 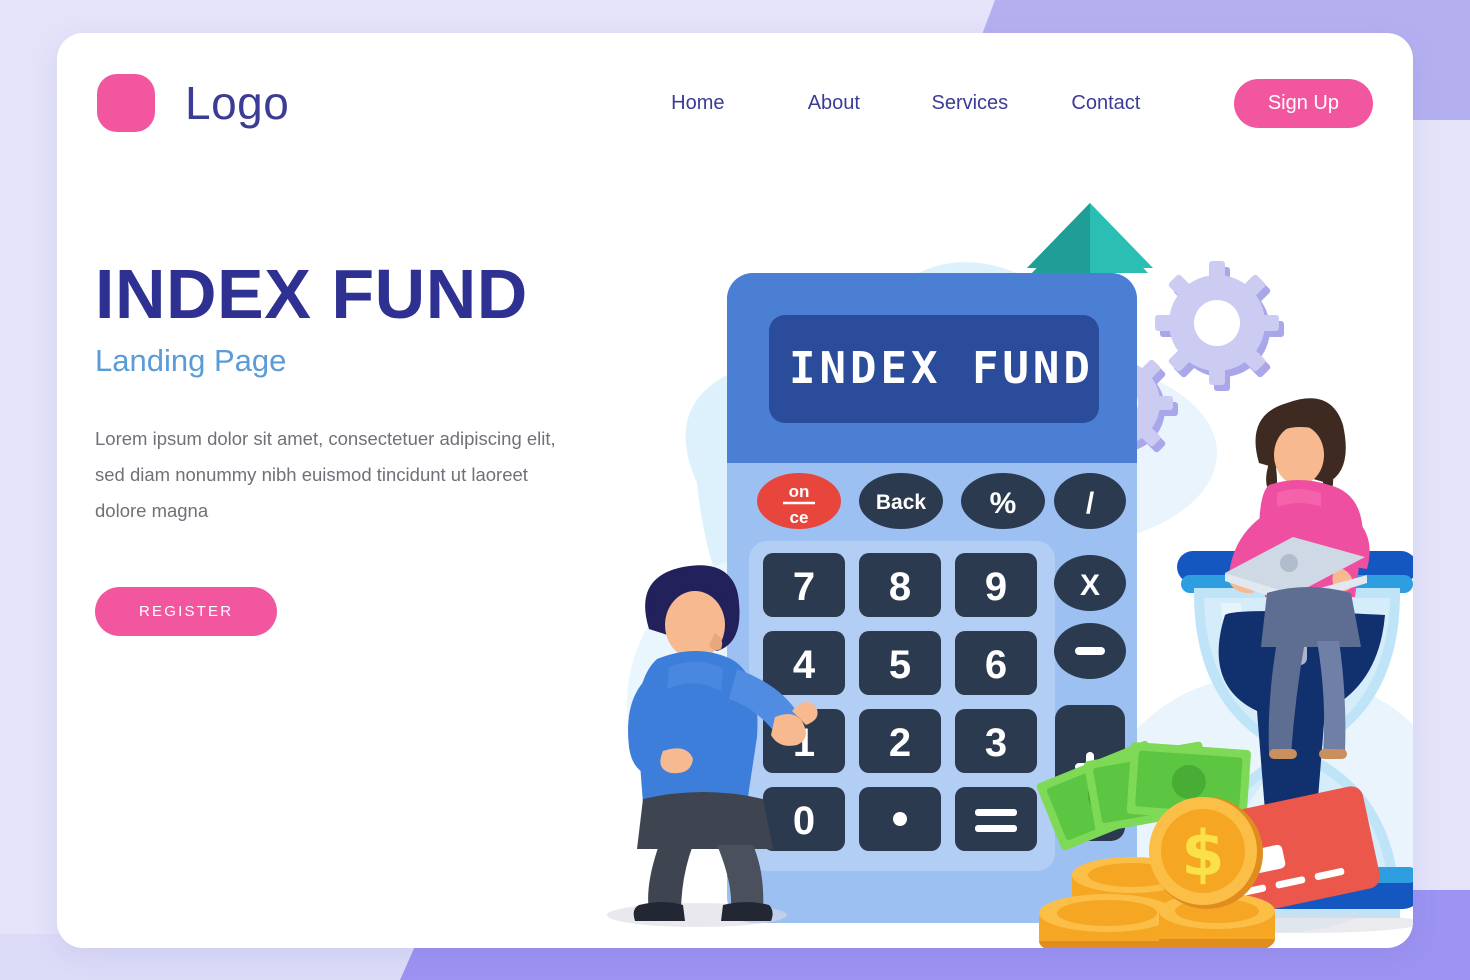 What do you see at coordinates (996, 743) in the screenshot?
I see `svg-text: 3` at bounding box center [996, 743].